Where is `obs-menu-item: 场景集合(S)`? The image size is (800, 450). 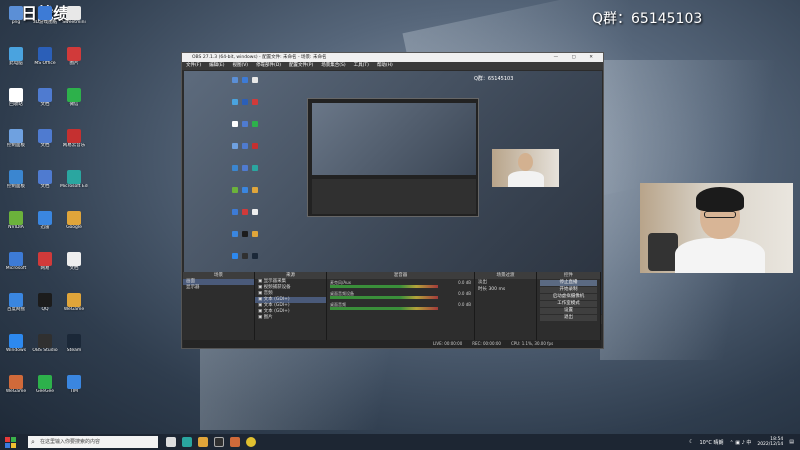 obs-menu-item: 场景集合(S) is located at coordinates (333, 66).